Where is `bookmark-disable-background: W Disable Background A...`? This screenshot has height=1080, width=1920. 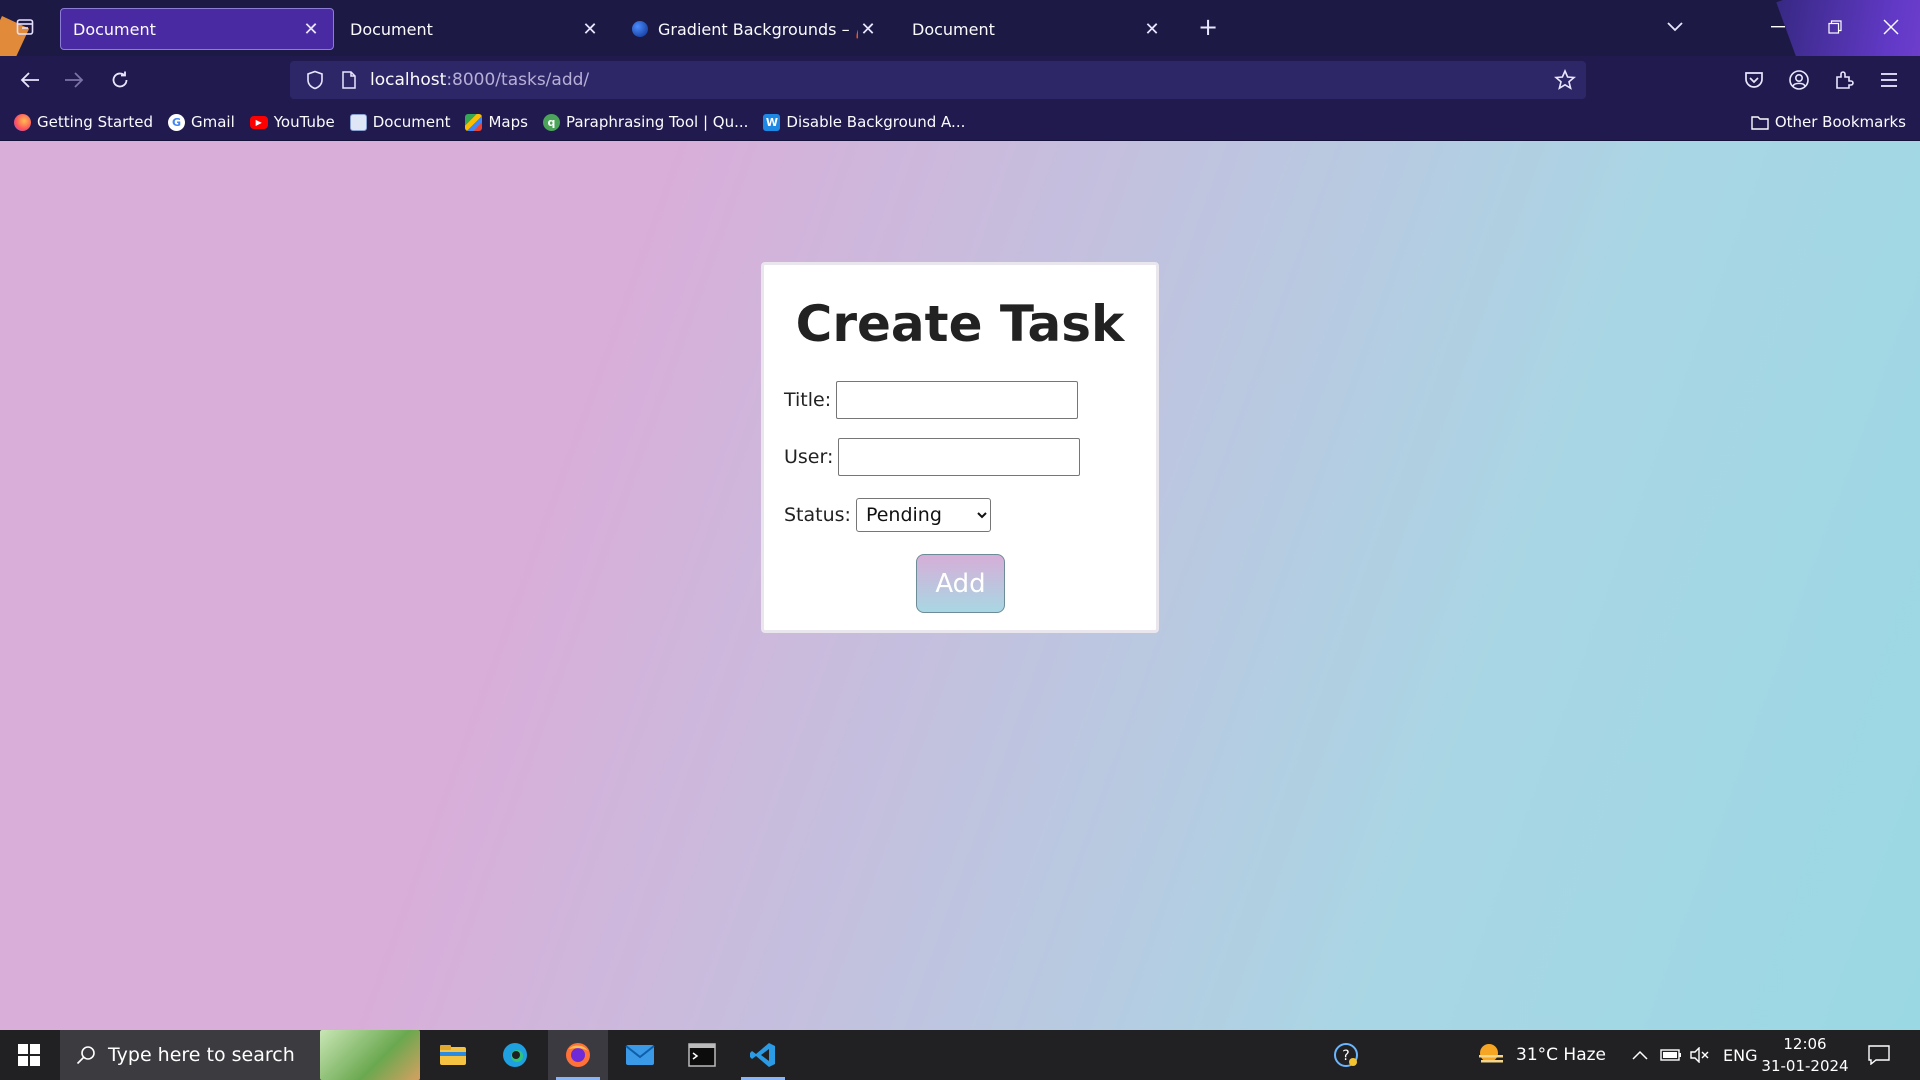
bookmark-disable-background: W Disable Background A... is located at coordinates (864, 122).